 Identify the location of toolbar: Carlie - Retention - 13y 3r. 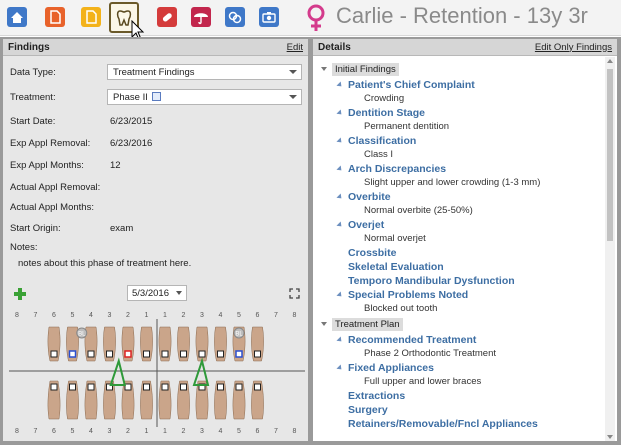
(310, 20).